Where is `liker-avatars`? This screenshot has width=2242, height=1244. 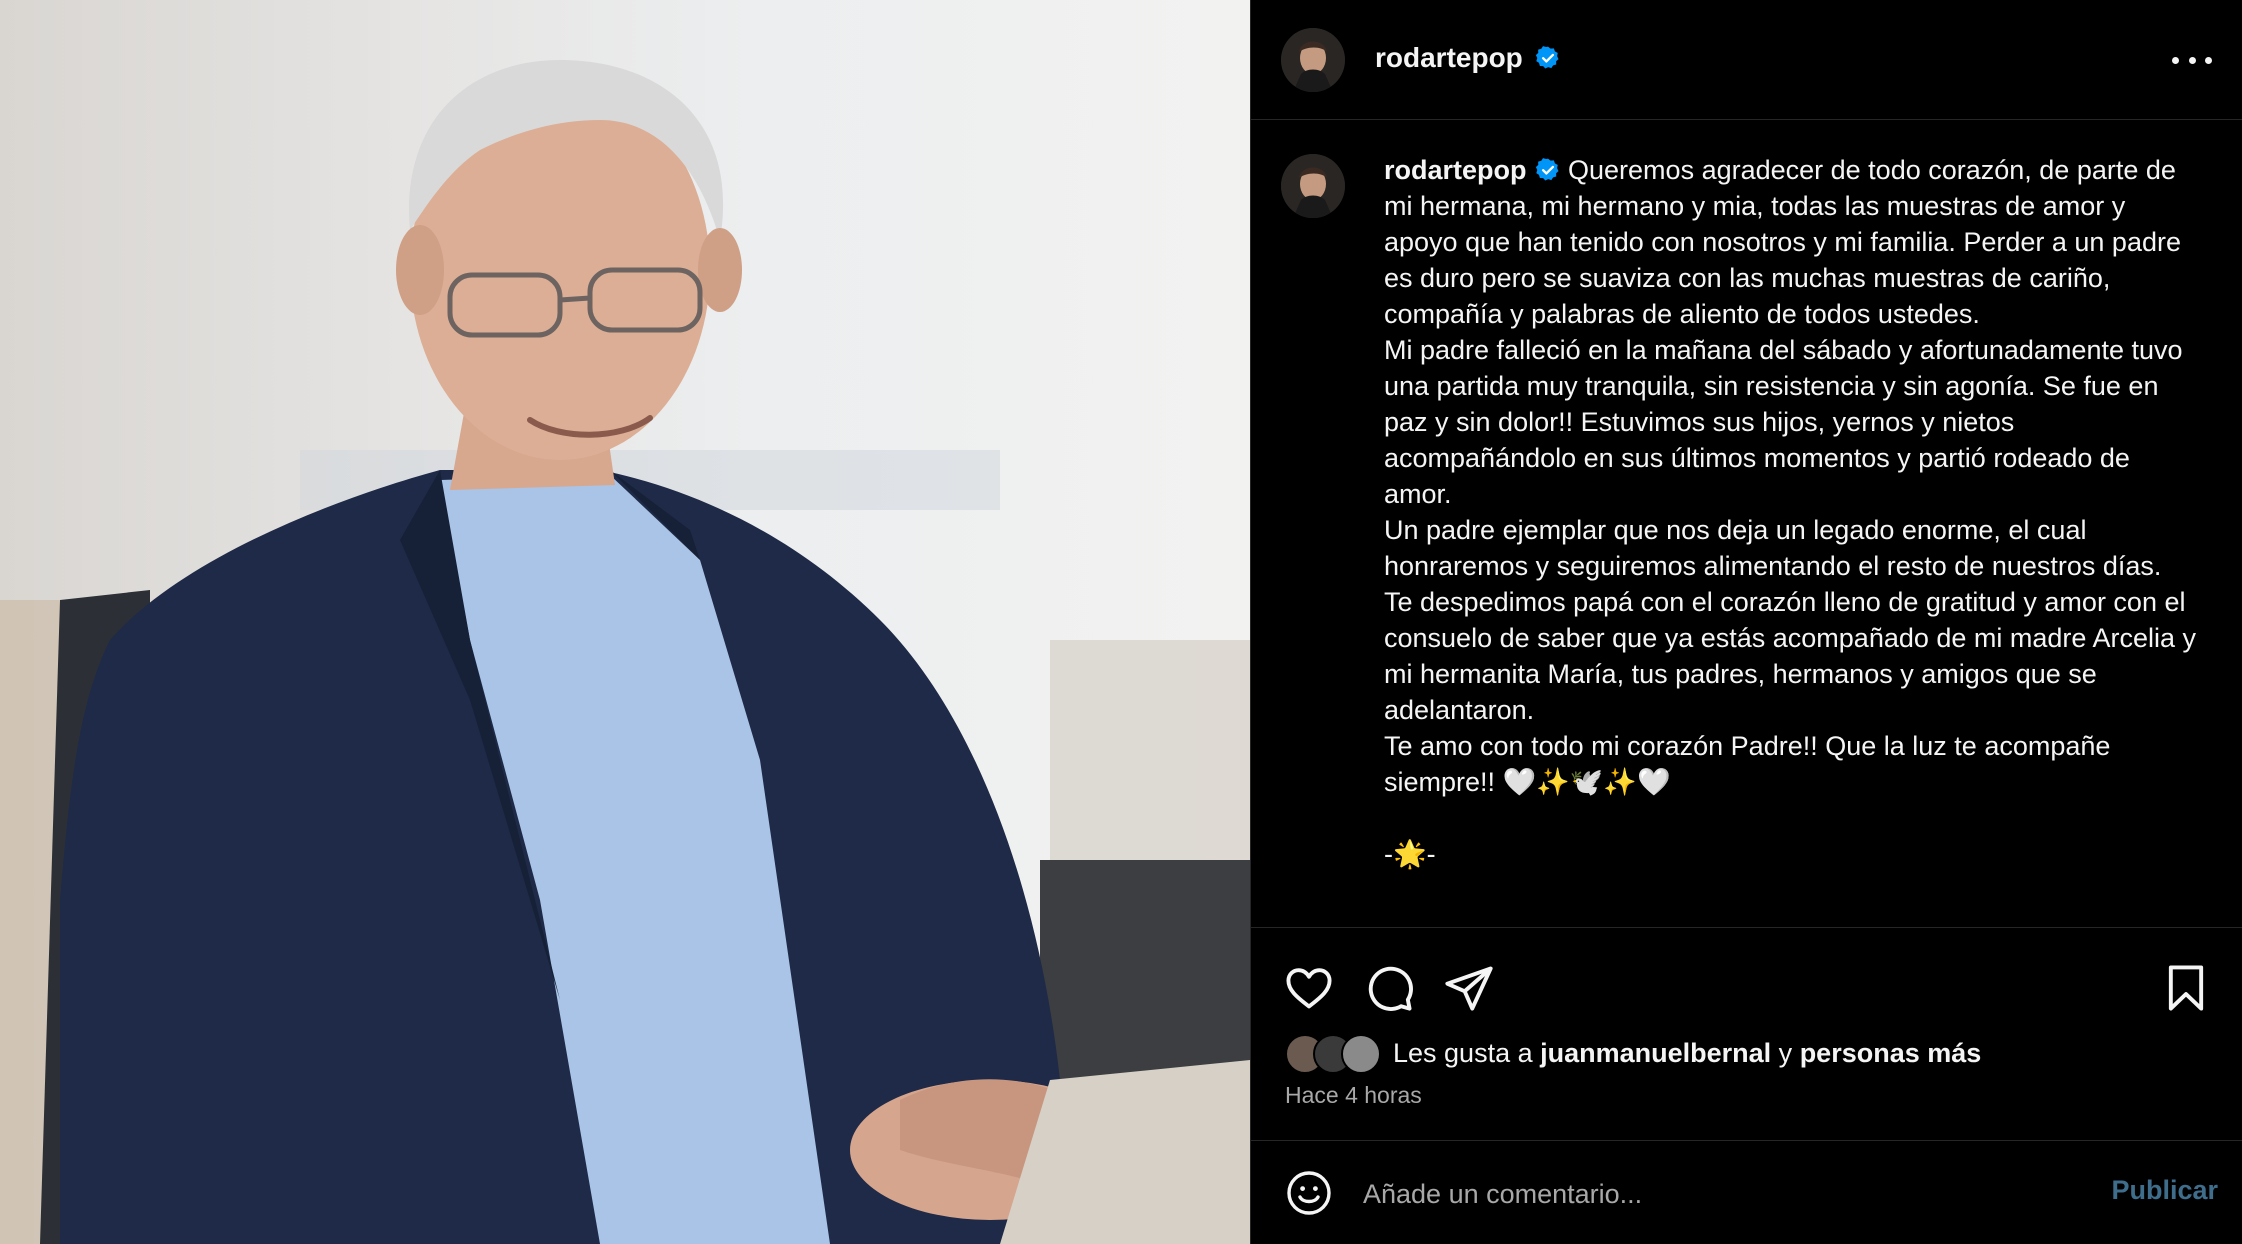 liker-avatars is located at coordinates (1335, 1054).